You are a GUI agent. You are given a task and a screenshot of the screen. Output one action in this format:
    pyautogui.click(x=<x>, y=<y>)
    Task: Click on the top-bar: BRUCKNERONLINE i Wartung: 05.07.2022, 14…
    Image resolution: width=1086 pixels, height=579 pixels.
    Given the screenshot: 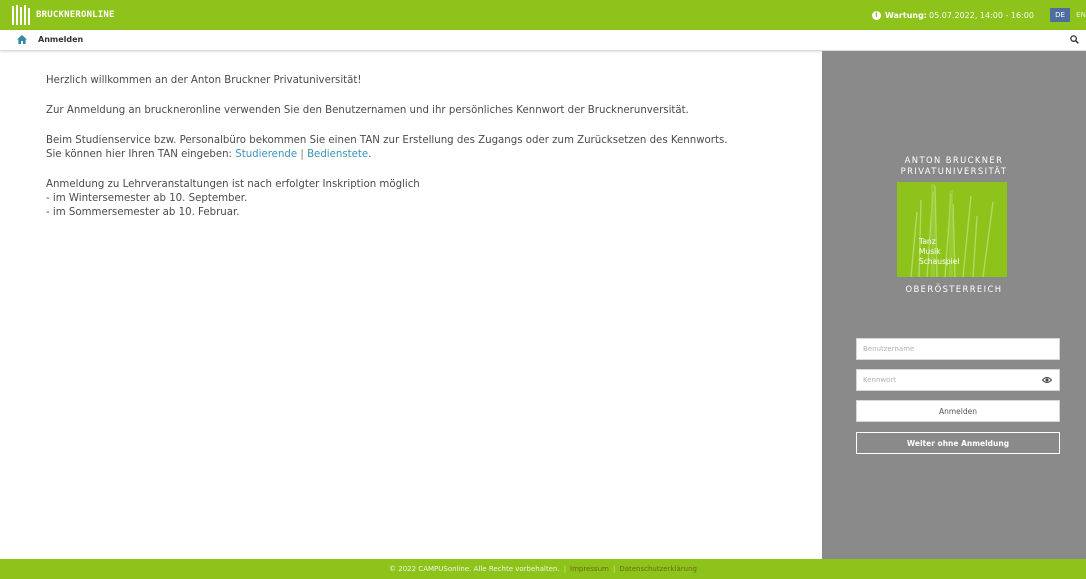 What is the action you would take?
    pyautogui.click(x=543, y=15)
    